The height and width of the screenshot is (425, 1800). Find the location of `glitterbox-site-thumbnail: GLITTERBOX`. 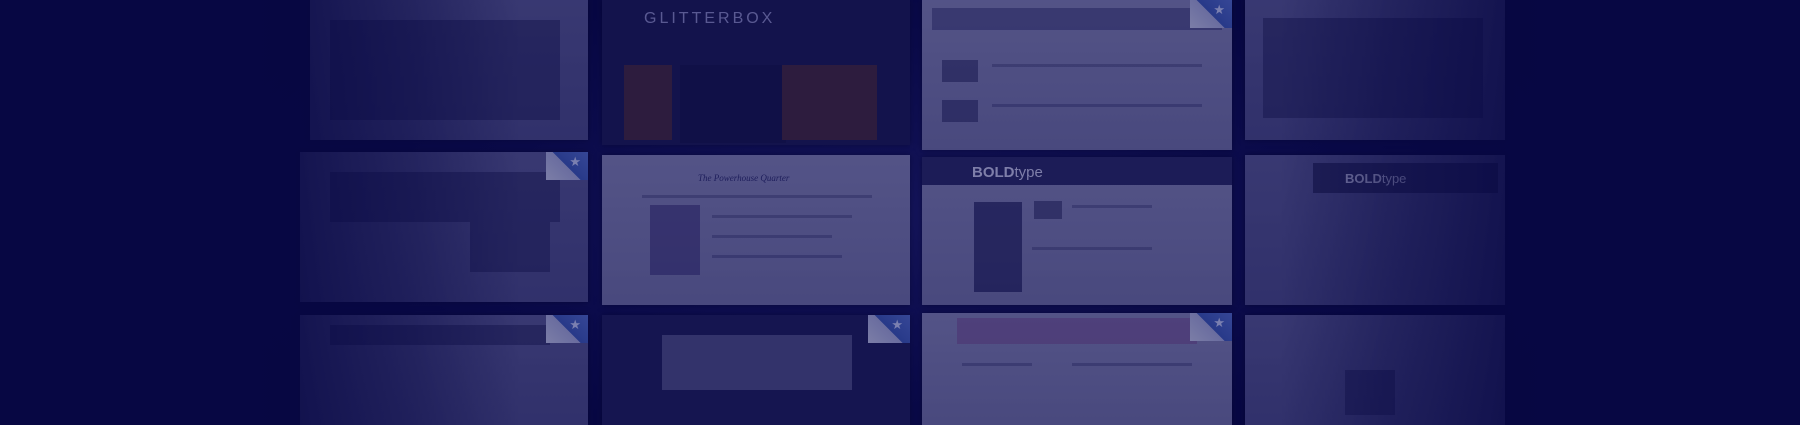

glitterbox-site-thumbnail: GLITTERBOX is located at coordinates (756, 72).